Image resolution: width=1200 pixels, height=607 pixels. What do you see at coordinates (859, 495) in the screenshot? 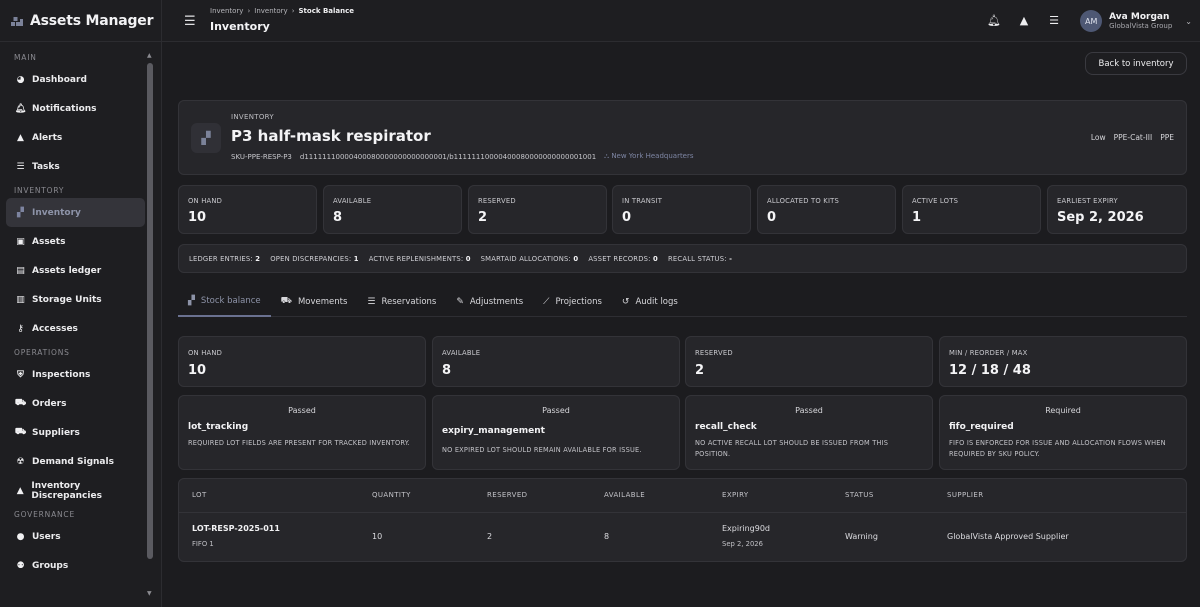
I see `column-header: STATUS` at bounding box center [859, 495].